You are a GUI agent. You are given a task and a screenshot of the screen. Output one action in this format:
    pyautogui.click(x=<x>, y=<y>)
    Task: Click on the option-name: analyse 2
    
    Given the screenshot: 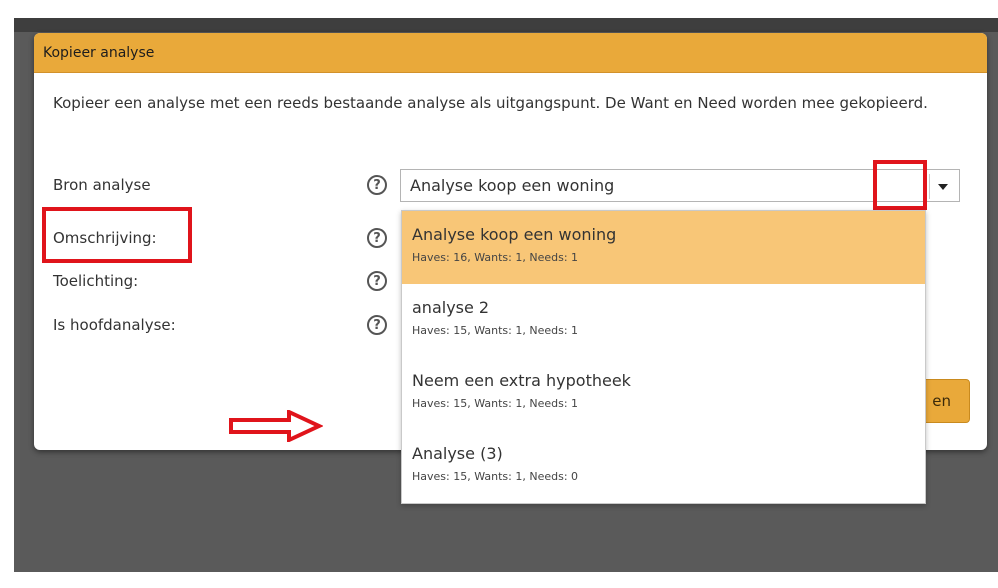 What is the action you would take?
    pyautogui.click(x=451, y=307)
    